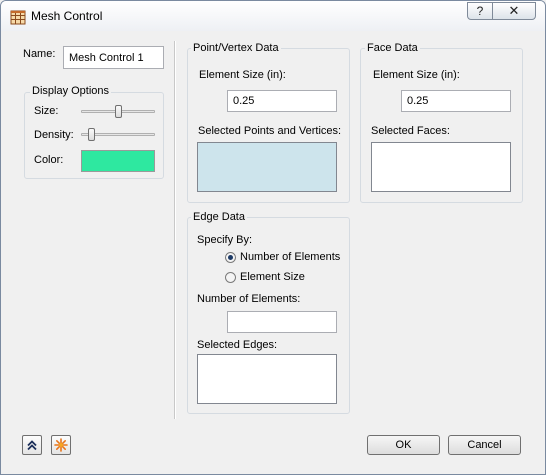 The width and height of the screenshot is (546, 475). I want to click on name-label: Name:, so click(39, 54).